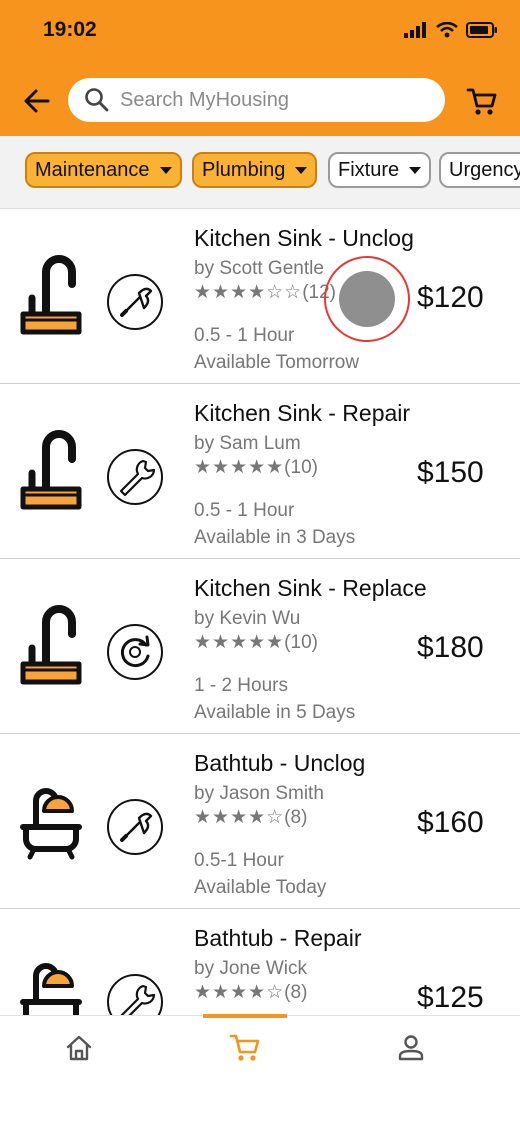 The image size is (520, 1127). Describe the element at coordinates (244, 169) in the screenshot. I see `filter-chip-label: Plumbing` at that location.